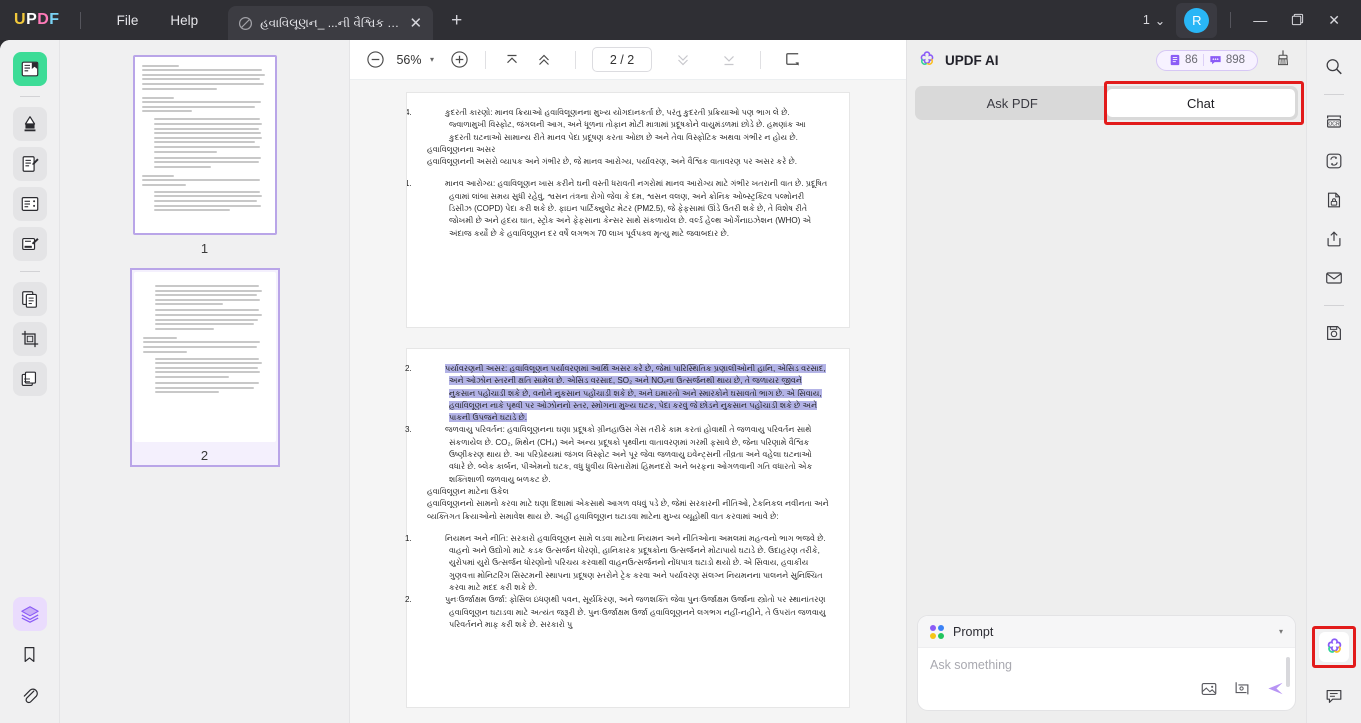 Image resolution: width=1361 pixels, height=723 pixels. What do you see at coordinates (184, 20) in the screenshot?
I see `menu-help: Help` at bounding box center [184, 20].